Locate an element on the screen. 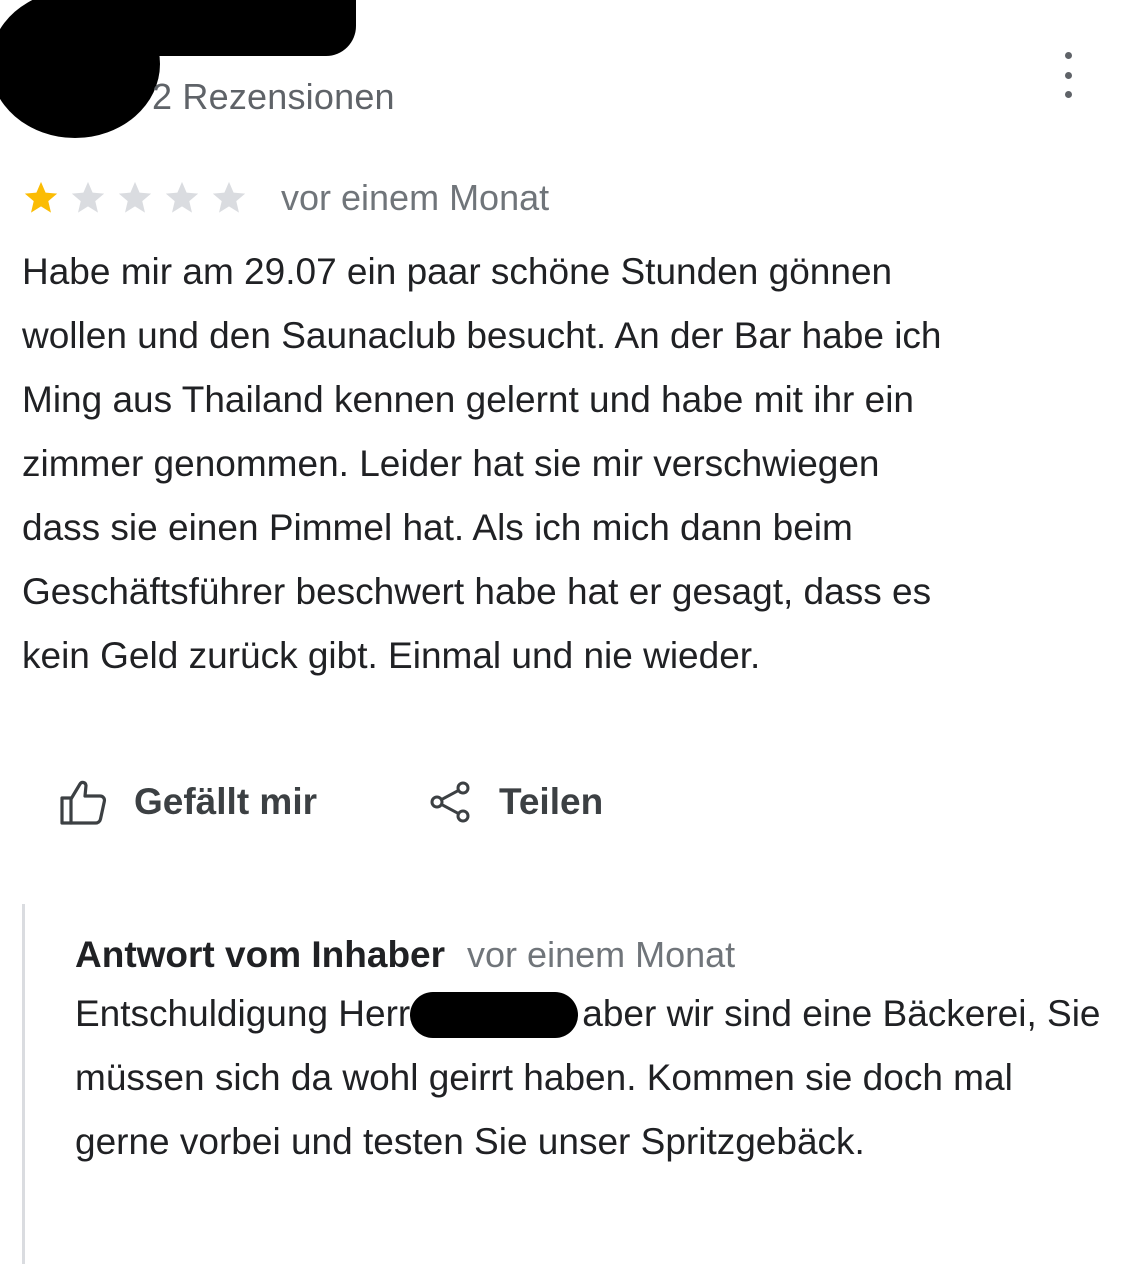 The width and height of the screenshot is (1125, 1276). like-button: Gefällt mir is located at coordinates (187, 802).